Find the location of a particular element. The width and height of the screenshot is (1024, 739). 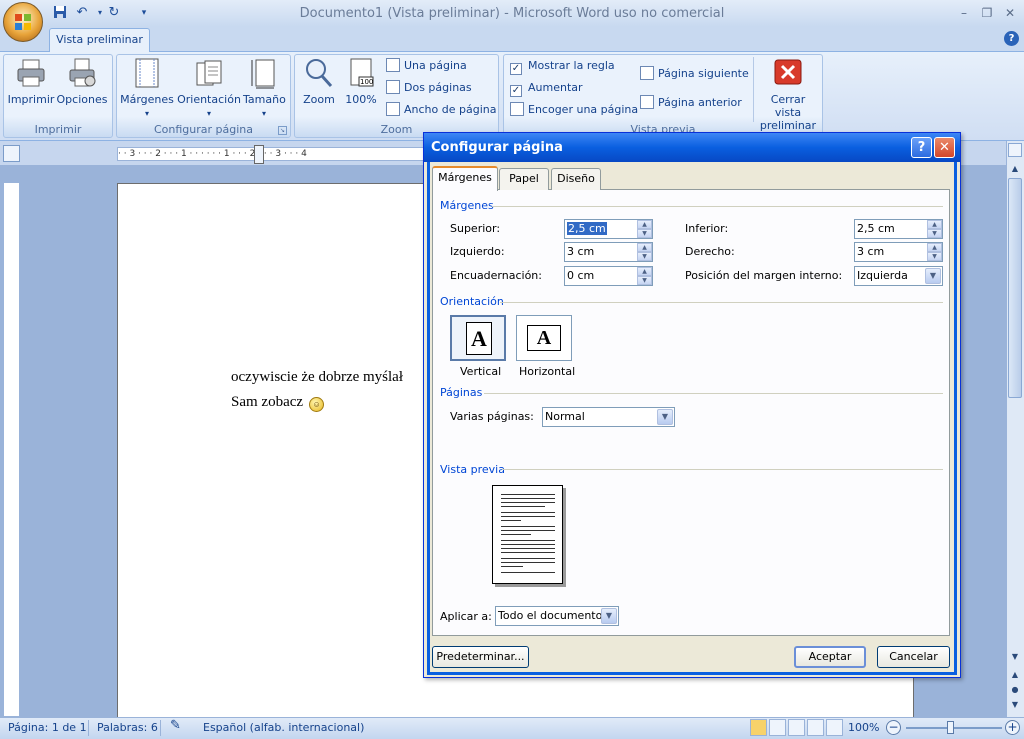

prev-page-button: Página anterior is located at coordinates (691, 104).